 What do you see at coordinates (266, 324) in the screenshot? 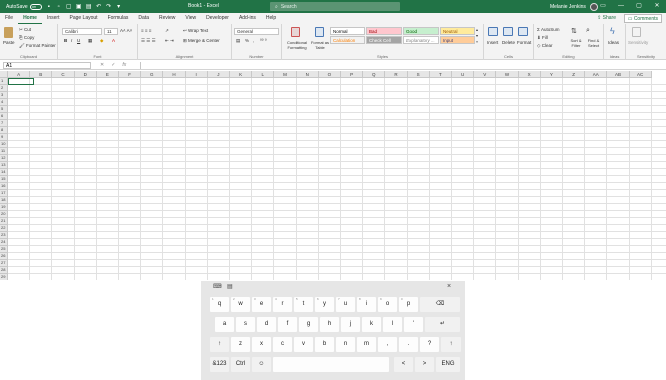
I see `key-d: d` at bounding box center [266, 324].